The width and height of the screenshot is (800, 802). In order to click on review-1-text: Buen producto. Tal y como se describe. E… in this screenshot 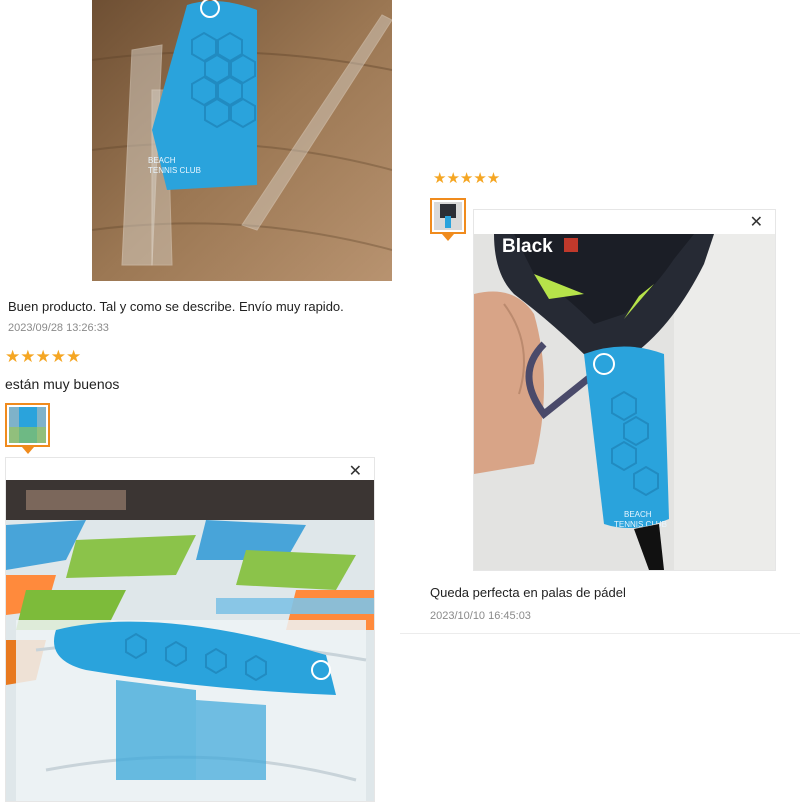, I will do `click(176, 306)`.